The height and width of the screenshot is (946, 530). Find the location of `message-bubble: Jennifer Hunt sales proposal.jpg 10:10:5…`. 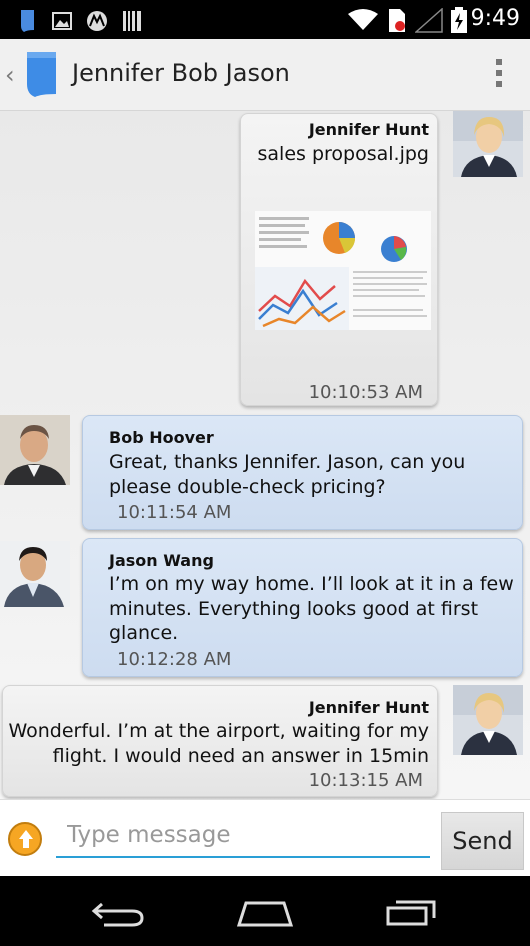

message-bubble: Jennifer Hunt sales proposal.jpg 10:10:5… is located at coordinates (339, 259).